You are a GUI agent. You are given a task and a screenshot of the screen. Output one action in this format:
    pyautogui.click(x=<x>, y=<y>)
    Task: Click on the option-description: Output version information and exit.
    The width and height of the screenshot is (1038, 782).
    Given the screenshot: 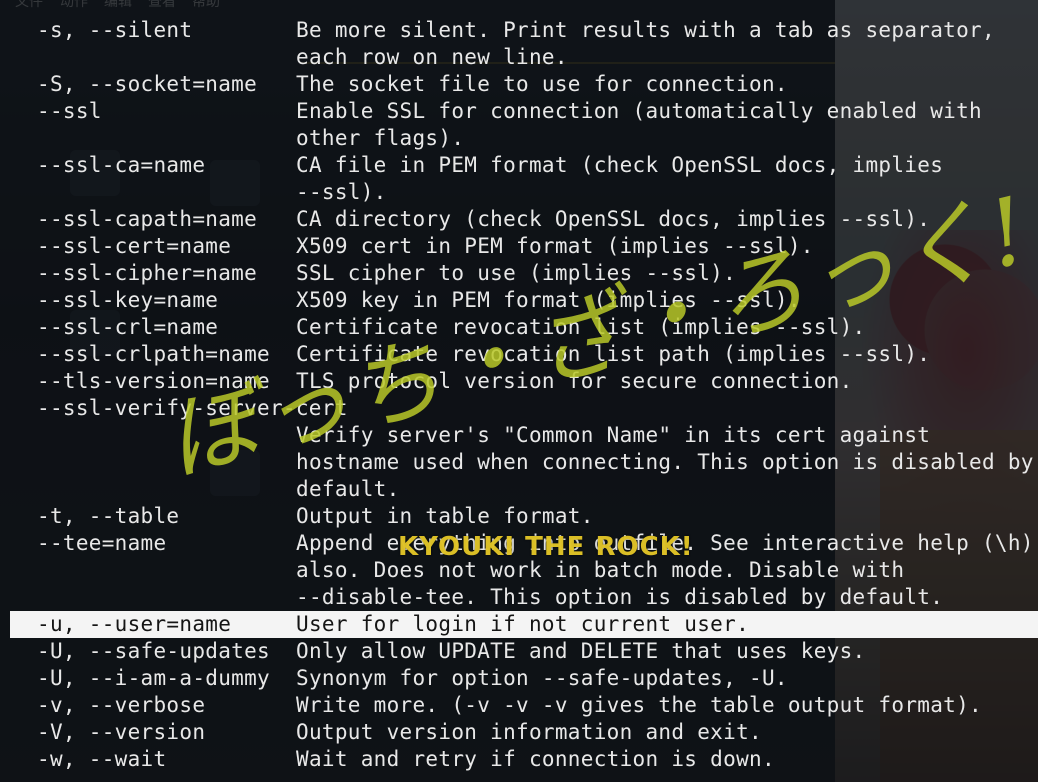 What is the action you would take?
    pyautogui.click(x=529, y=732)
    